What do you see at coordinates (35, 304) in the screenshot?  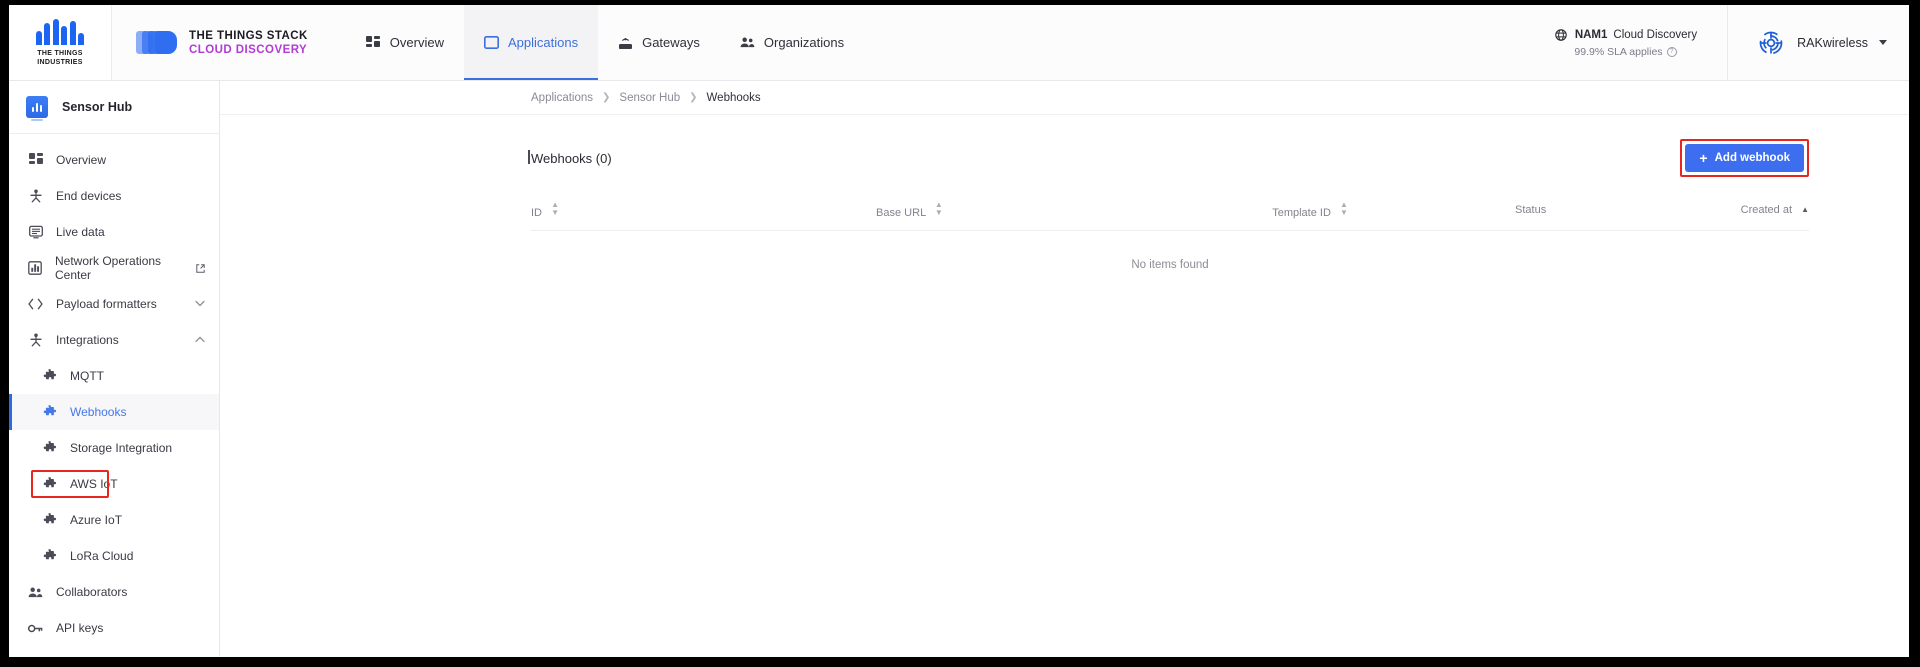 I see `code-brackets-icon` at bounding box center [35, 304].